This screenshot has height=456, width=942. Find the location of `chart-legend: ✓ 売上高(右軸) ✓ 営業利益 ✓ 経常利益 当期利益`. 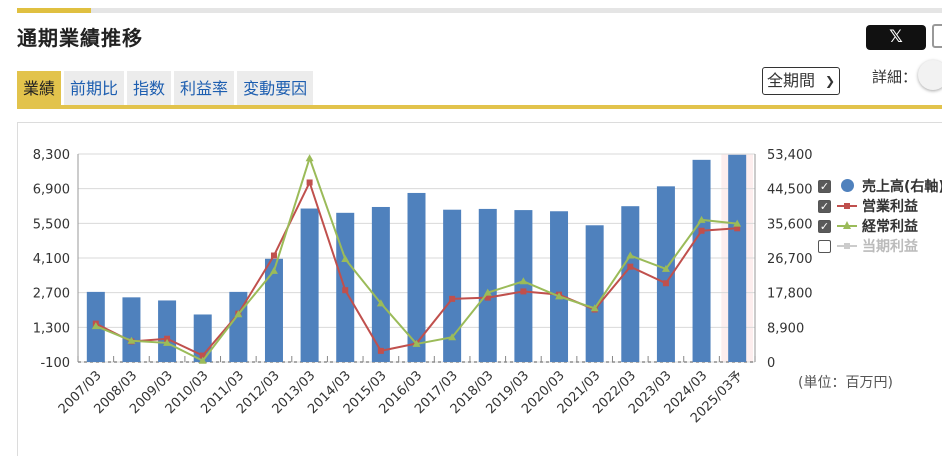

chart-legend: ✓ 売上高(右軸) ✓ 営業利益 ✓ 経常利益 当期利益 is located at coordinates (880, 216).